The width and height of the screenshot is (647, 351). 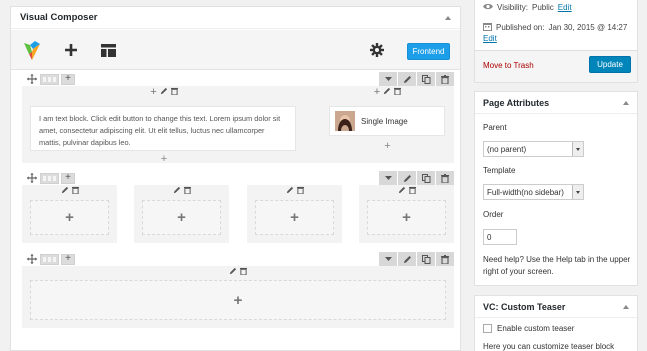 I want to click on vc-row-2: + + + + +, so click(x=238, y=207).